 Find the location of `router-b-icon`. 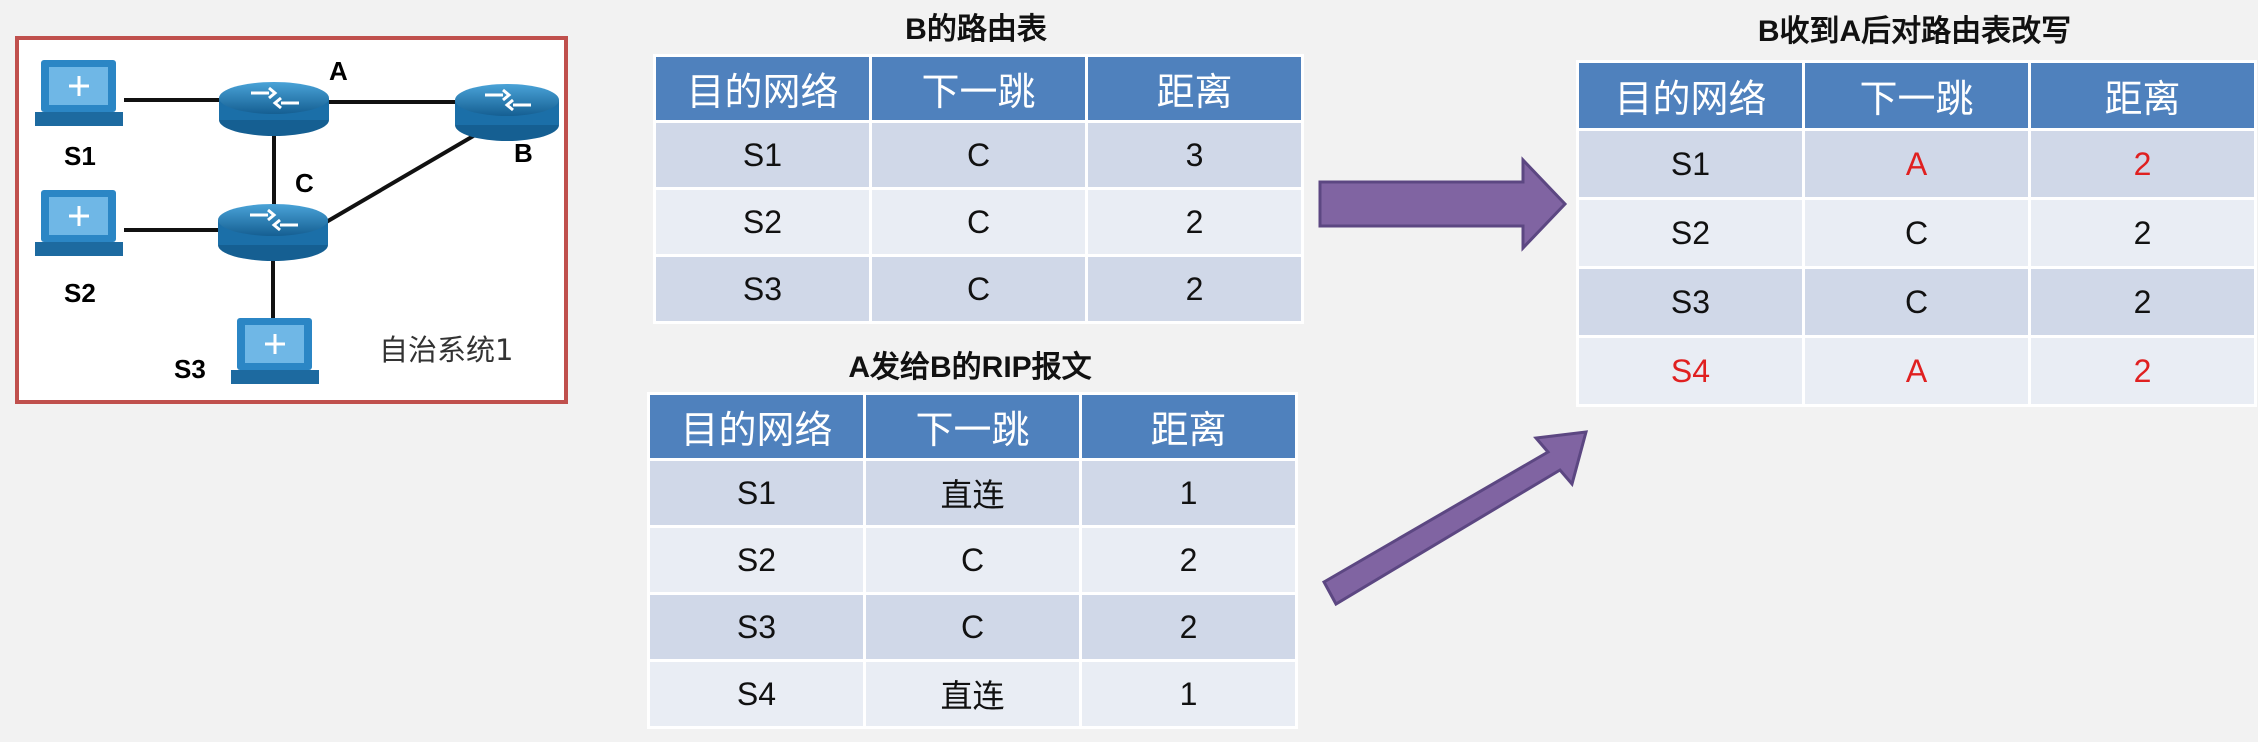

router-b-icon is located at coordinates (507, 112).